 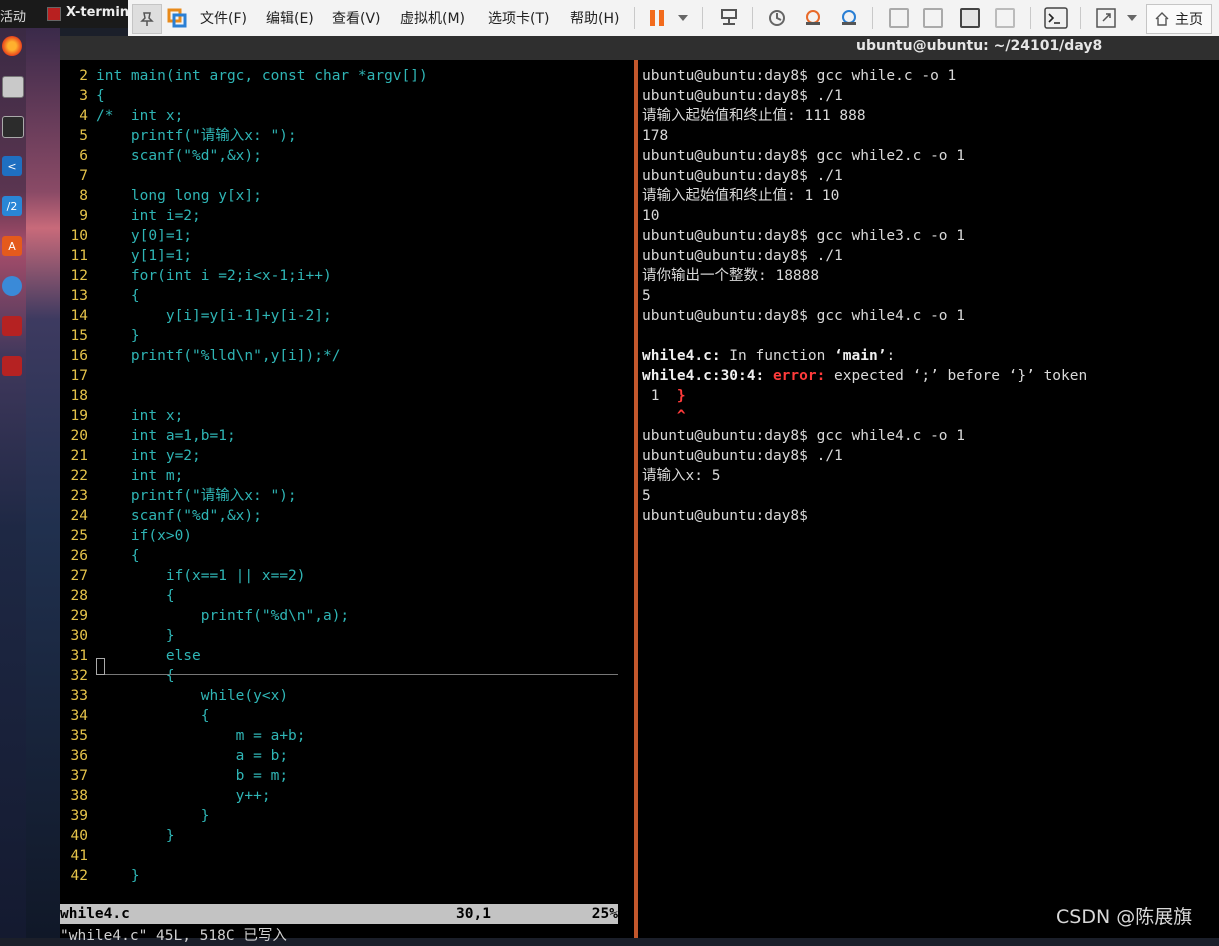 What do you see at coordinates (218, 356) in the screenshot?
I see `line-text: printf("%lld\n",y[i]);*/` at bounding box center [218, 356].